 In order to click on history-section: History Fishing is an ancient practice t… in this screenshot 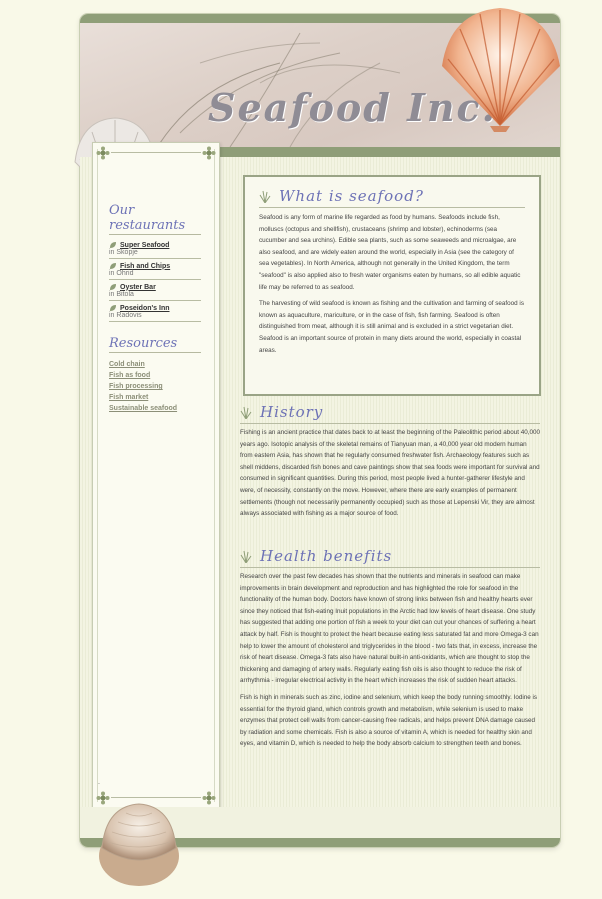, I will do `click(390, 461)`.